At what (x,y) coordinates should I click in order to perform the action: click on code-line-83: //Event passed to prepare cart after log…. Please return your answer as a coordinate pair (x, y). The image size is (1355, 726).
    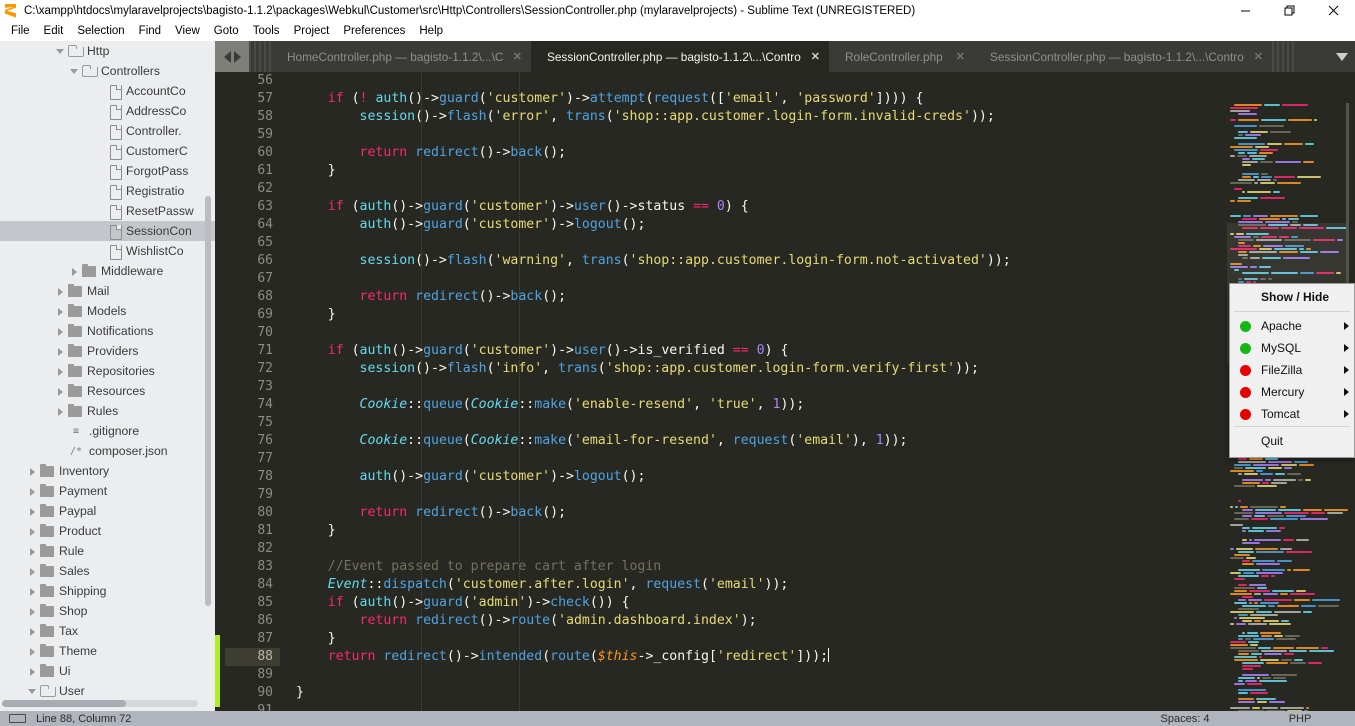
    Looking at the image, I should click on (750, 567).